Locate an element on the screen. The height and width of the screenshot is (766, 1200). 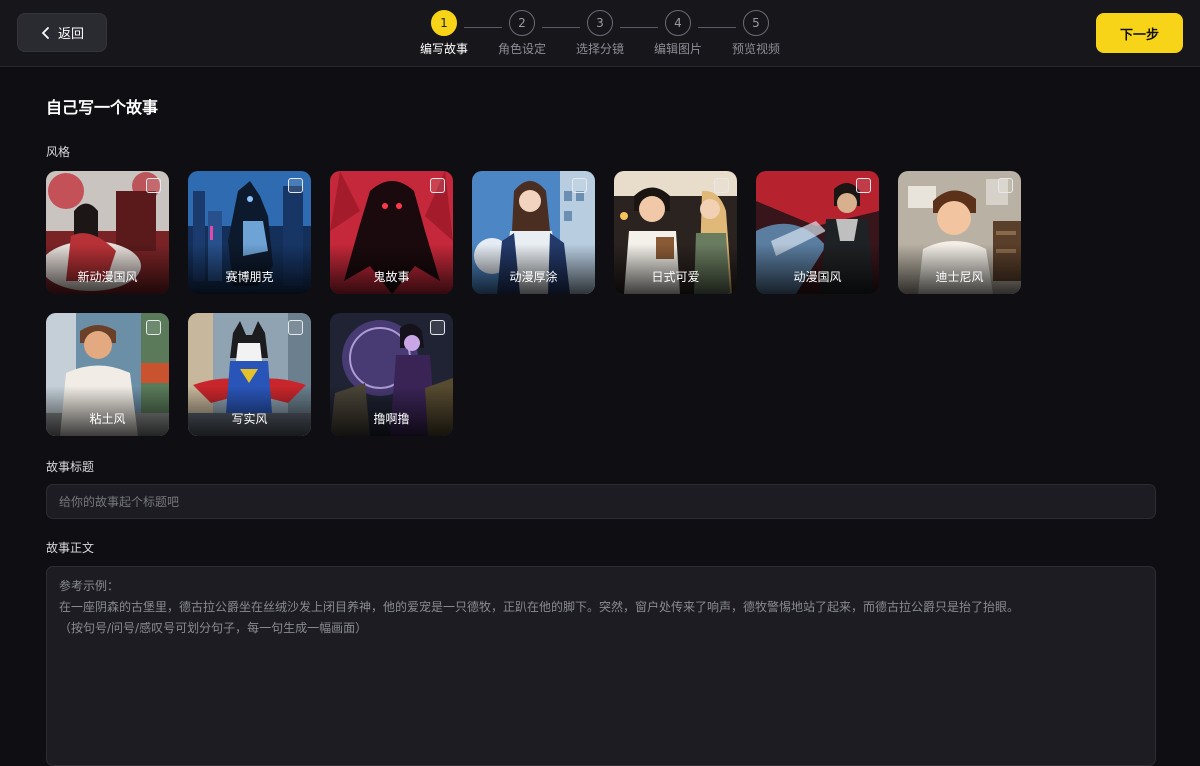
step-number: 3 is located at coordinates (600, 23).